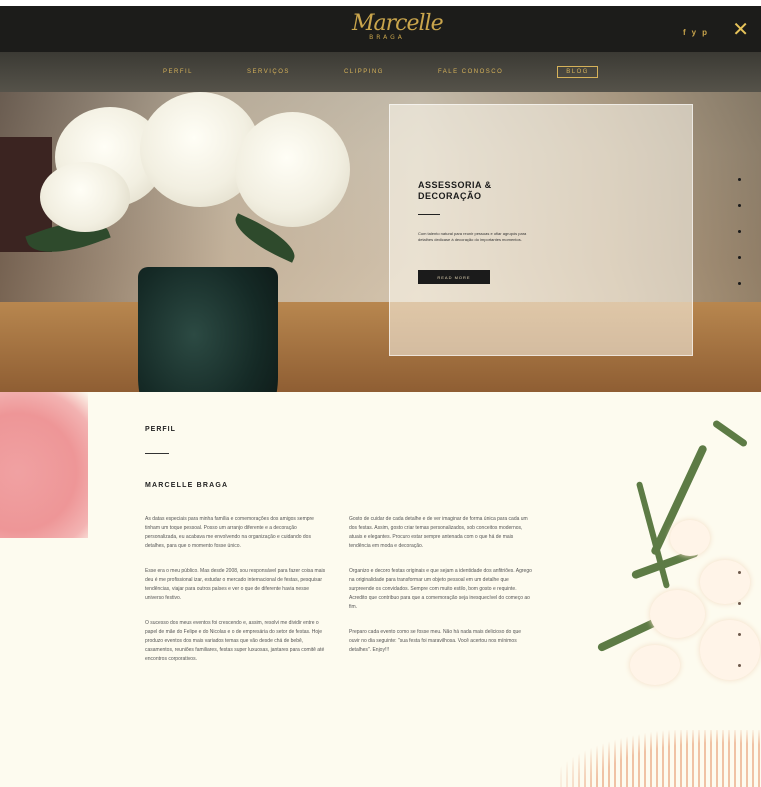  Describe the element at coordinates (730, 433) in the screenshot. I see `stem-image` at that location.